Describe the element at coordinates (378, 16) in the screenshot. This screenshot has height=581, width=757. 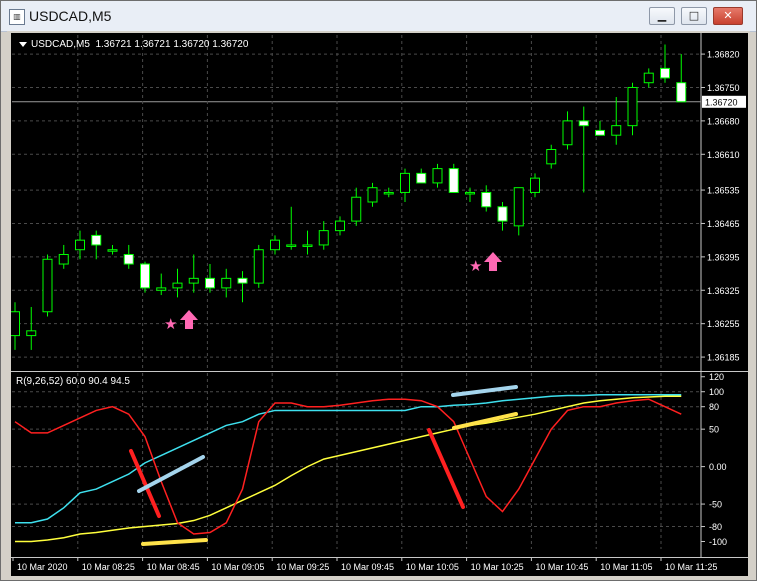
I see `title-bar: ▥ USDCAD,M5 ▁ □ ✕` at that location.